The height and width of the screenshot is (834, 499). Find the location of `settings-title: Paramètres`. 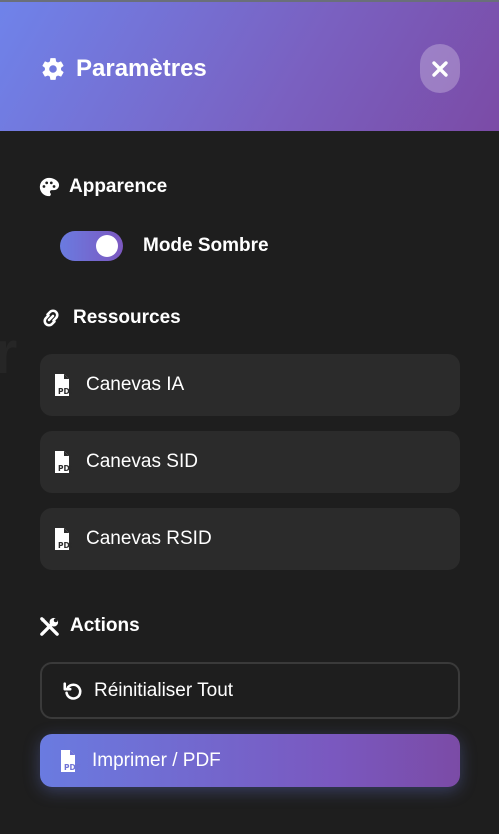

settings-title: Paramètres is located at coordinates (123, 69).